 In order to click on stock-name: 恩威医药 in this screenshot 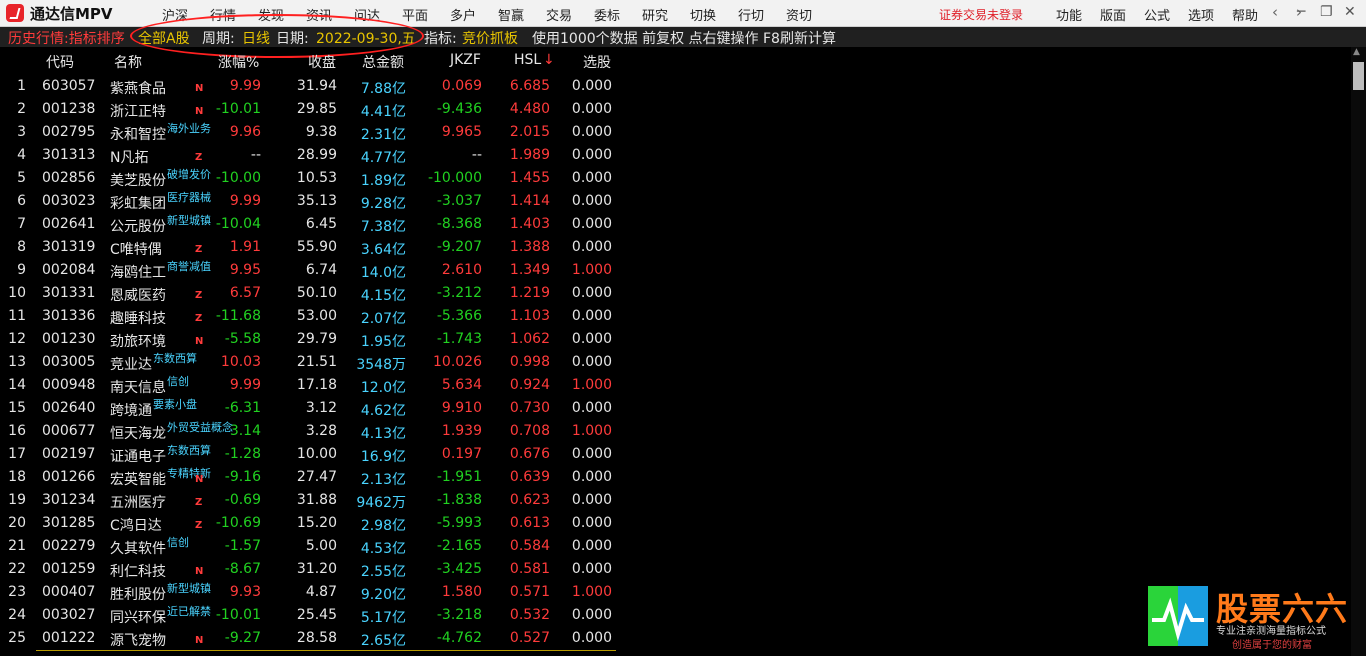, I will do `click(138, 296)`.